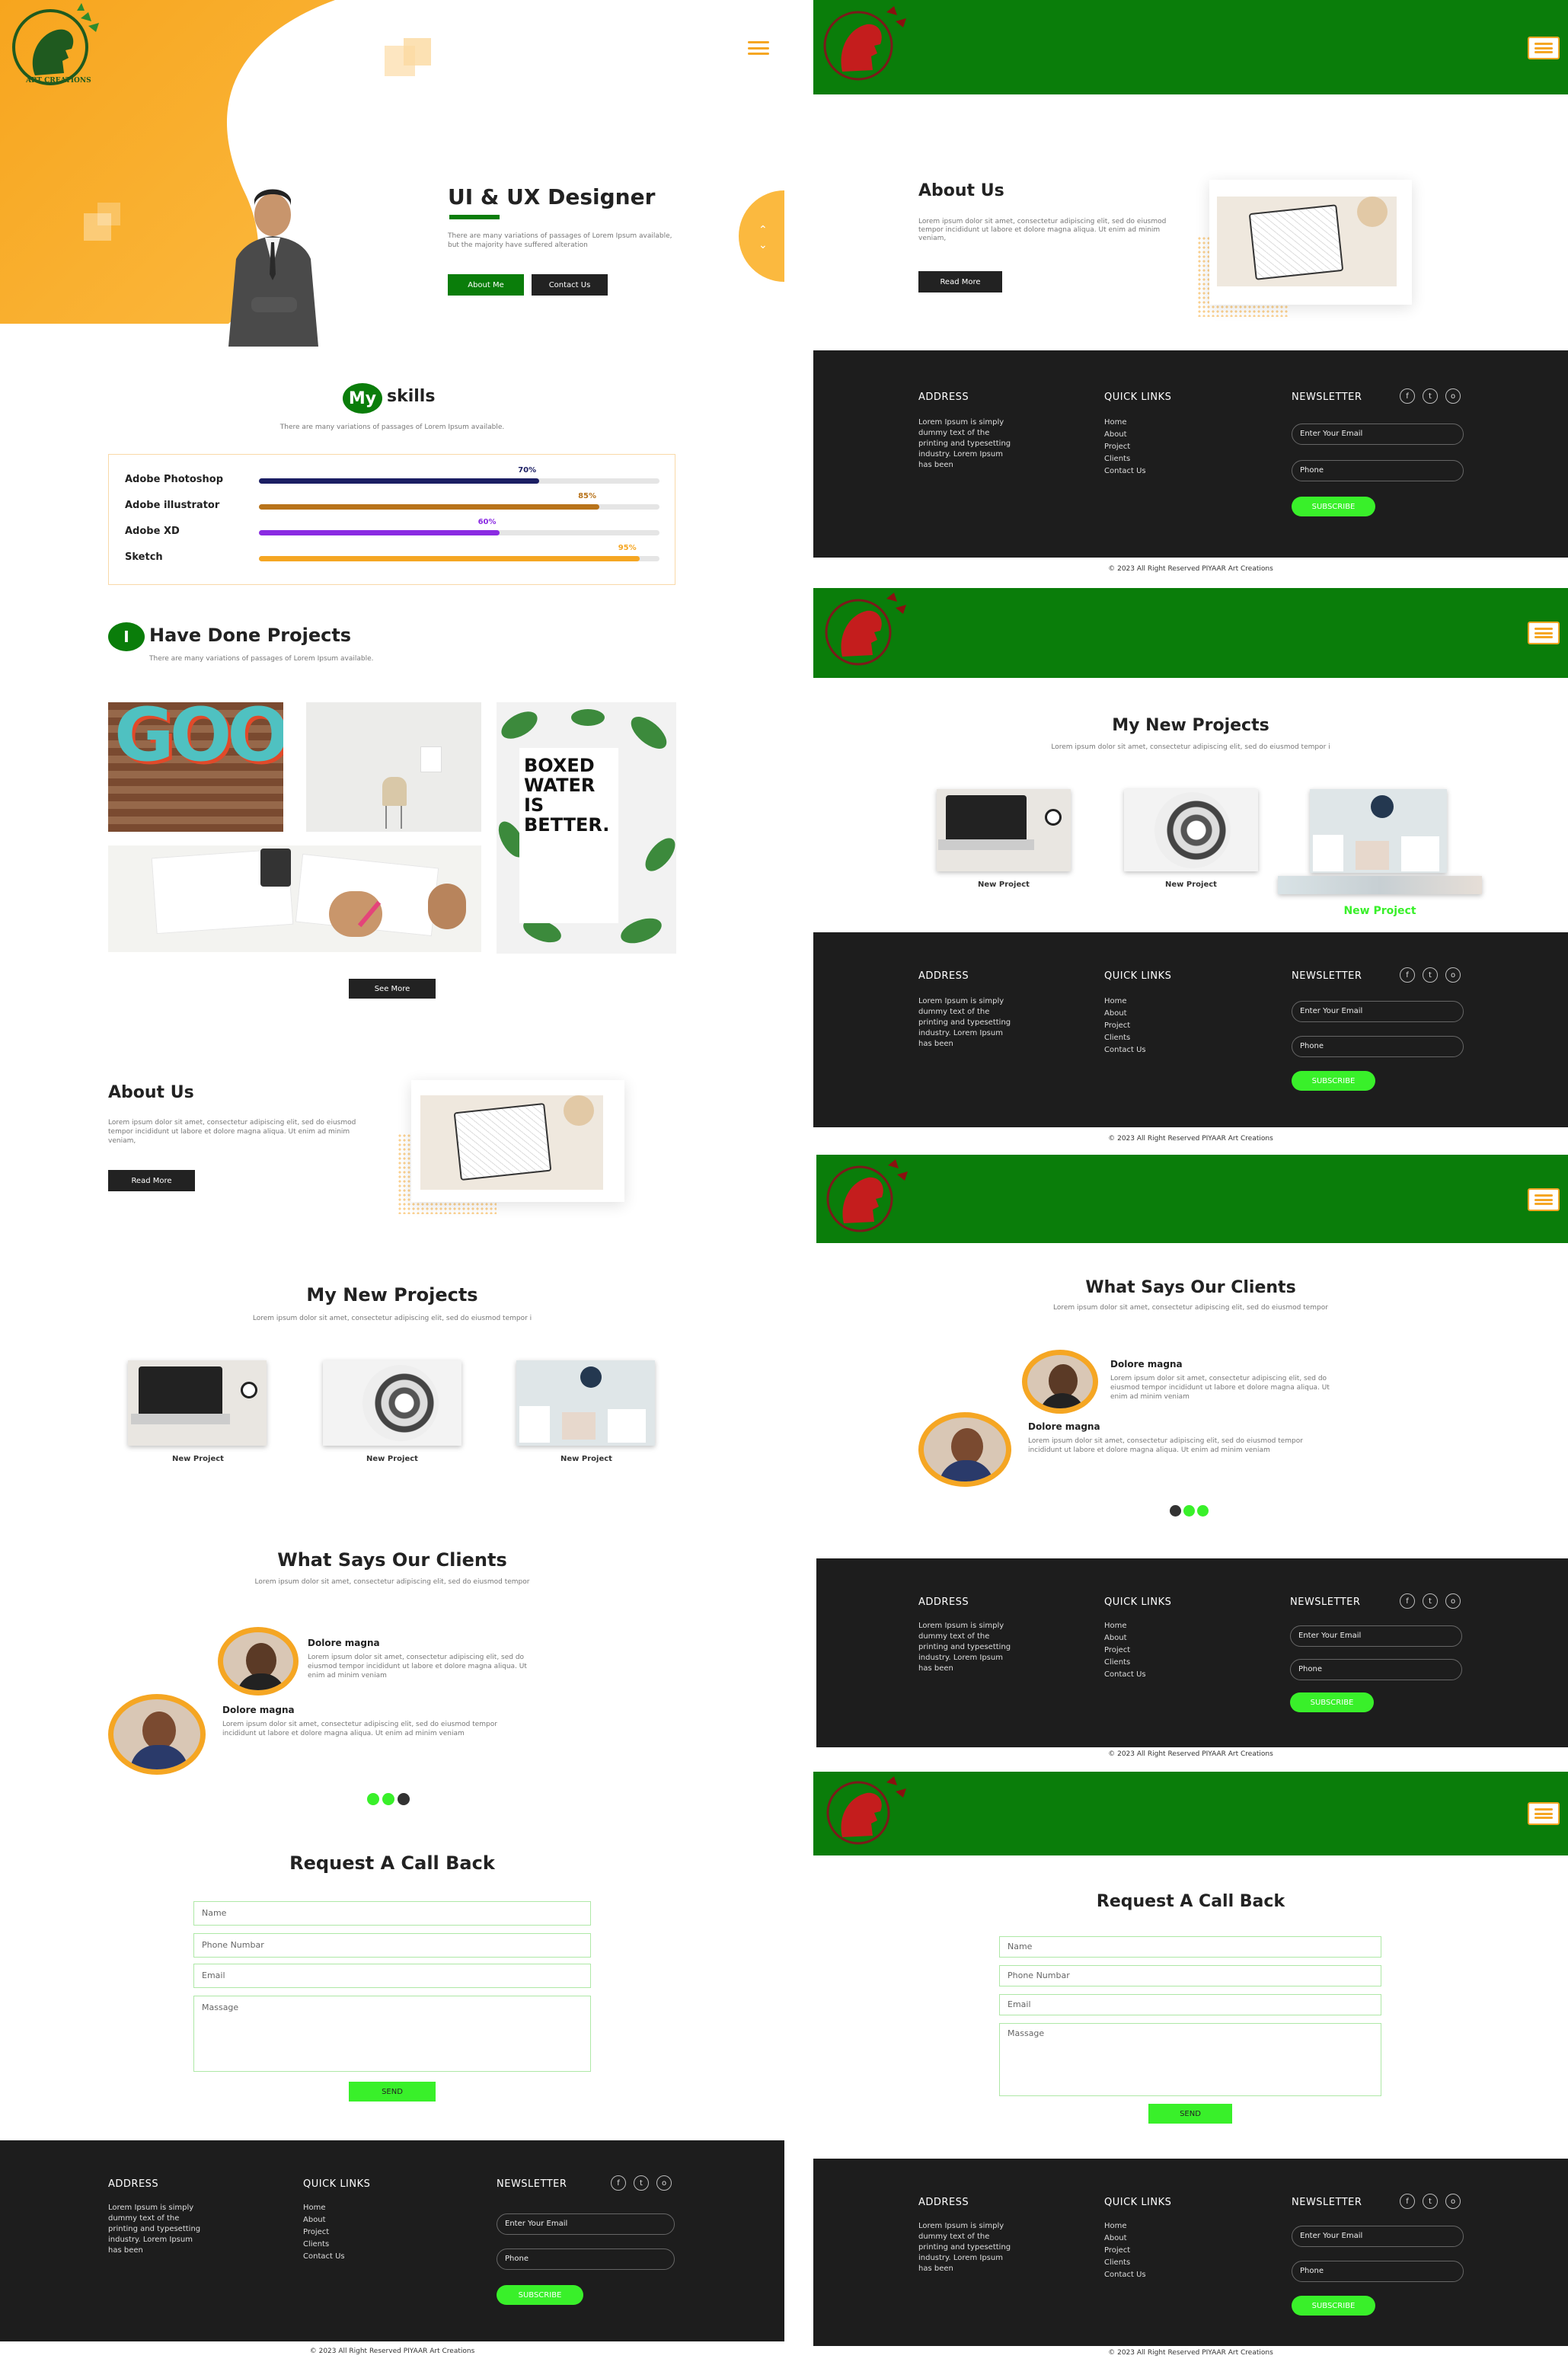  What do you see at coordinates (763, 245) in the screenshot?
I see `chevron-down-icon: ⌄` at bounding box center [763, 245].